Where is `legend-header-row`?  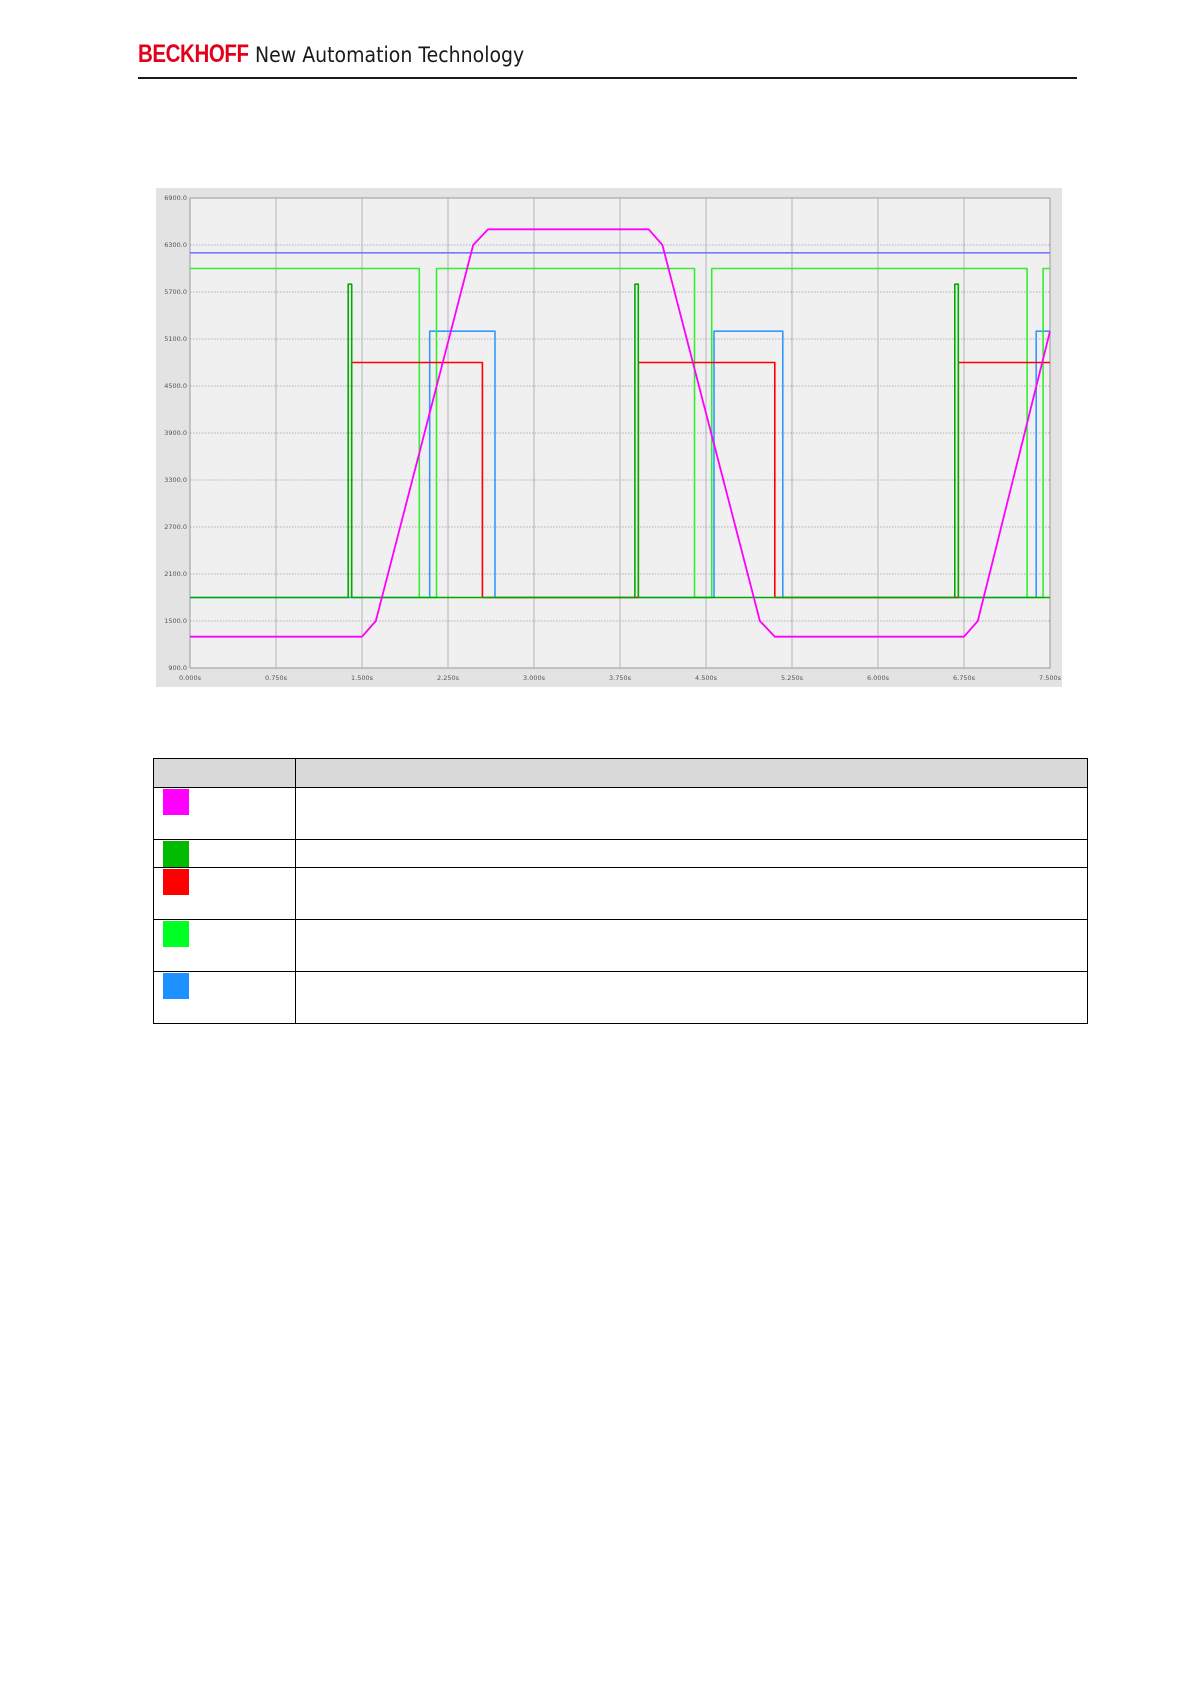 legend-header-row is located at coordinates (620, 773).